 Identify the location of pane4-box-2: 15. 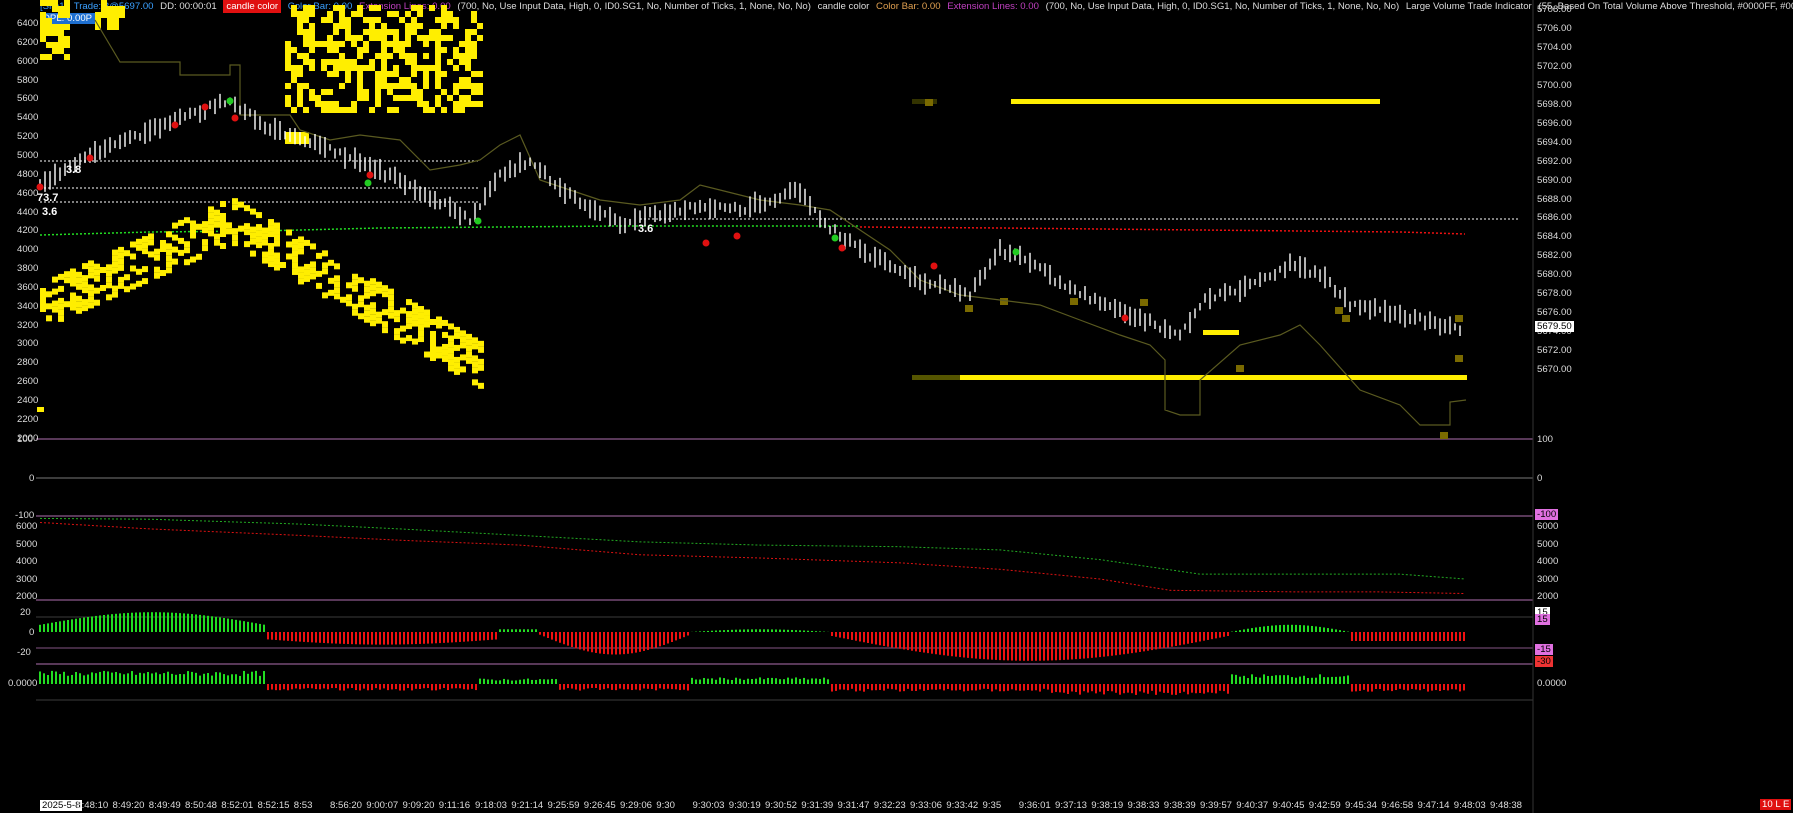
(1542, 619).